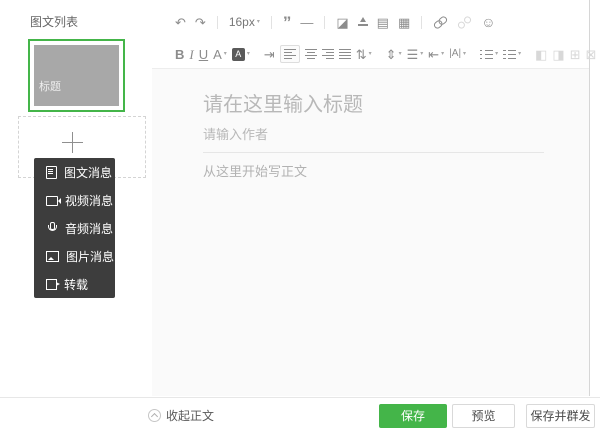 This screenshot has width=600, height=432. I want to click on redo-icon: ↷, so click(200, 22).